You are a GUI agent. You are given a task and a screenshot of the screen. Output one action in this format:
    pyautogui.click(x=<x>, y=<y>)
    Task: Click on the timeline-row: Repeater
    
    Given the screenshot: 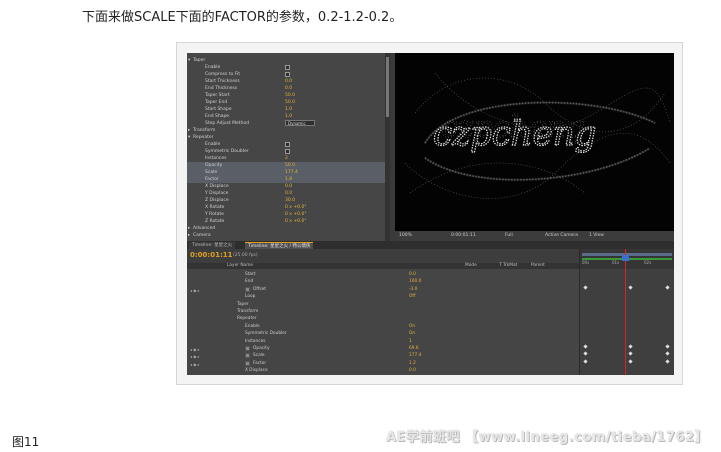 What is the action you would take?
    pyautogui.click(x=383, y=318)
    